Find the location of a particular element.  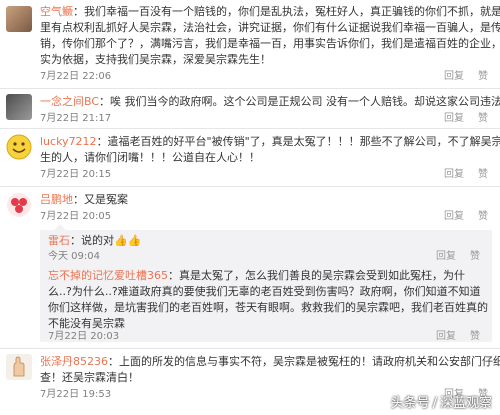

nested-reply-box: 雷石：说的对👍👍 今天 09:04 回复 赞 is located at coordinates (266, 246).